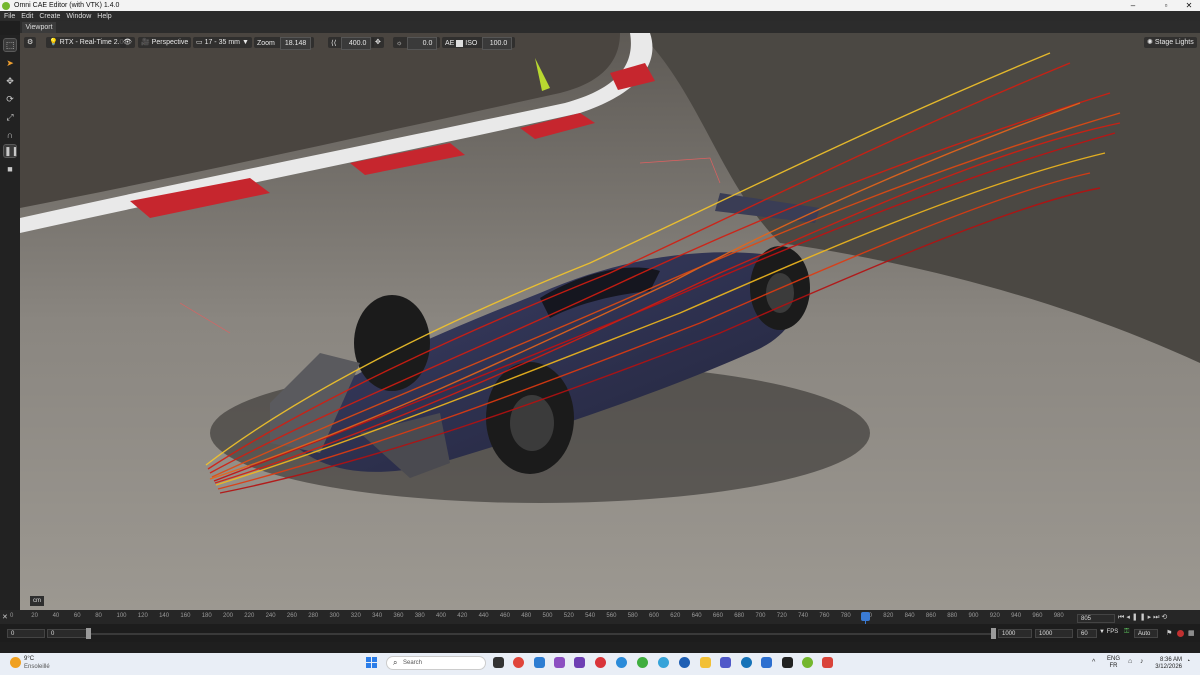 This screenshot has width=1200, height=675. What do you see at coordinates (803, 616) in the screenshot?
I see `timeline-tick-label: 740` at bounding box center [803, 616].